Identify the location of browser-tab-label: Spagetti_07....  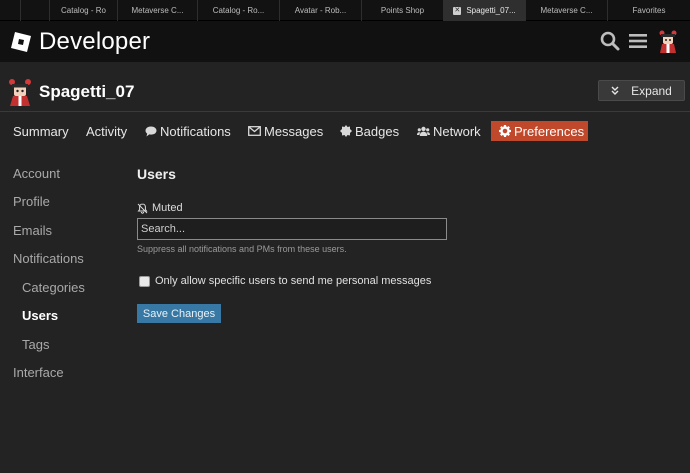
(491, 10).